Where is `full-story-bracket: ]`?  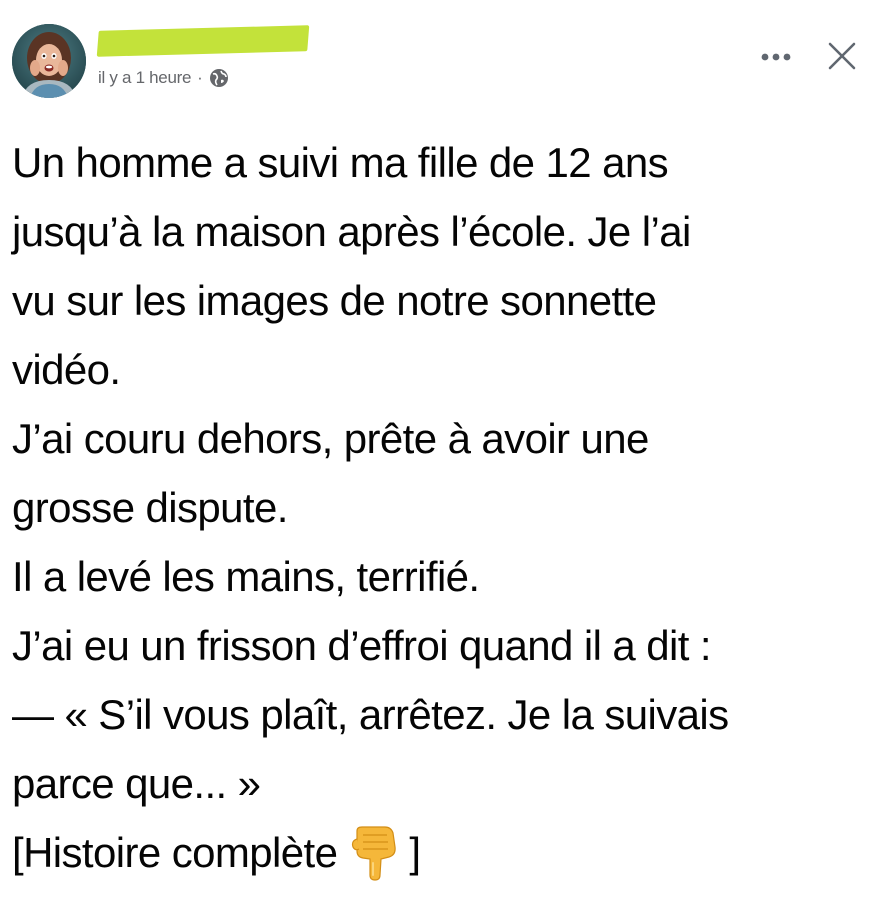 full-story-bracket: ] is located at coordinates (415, 852).